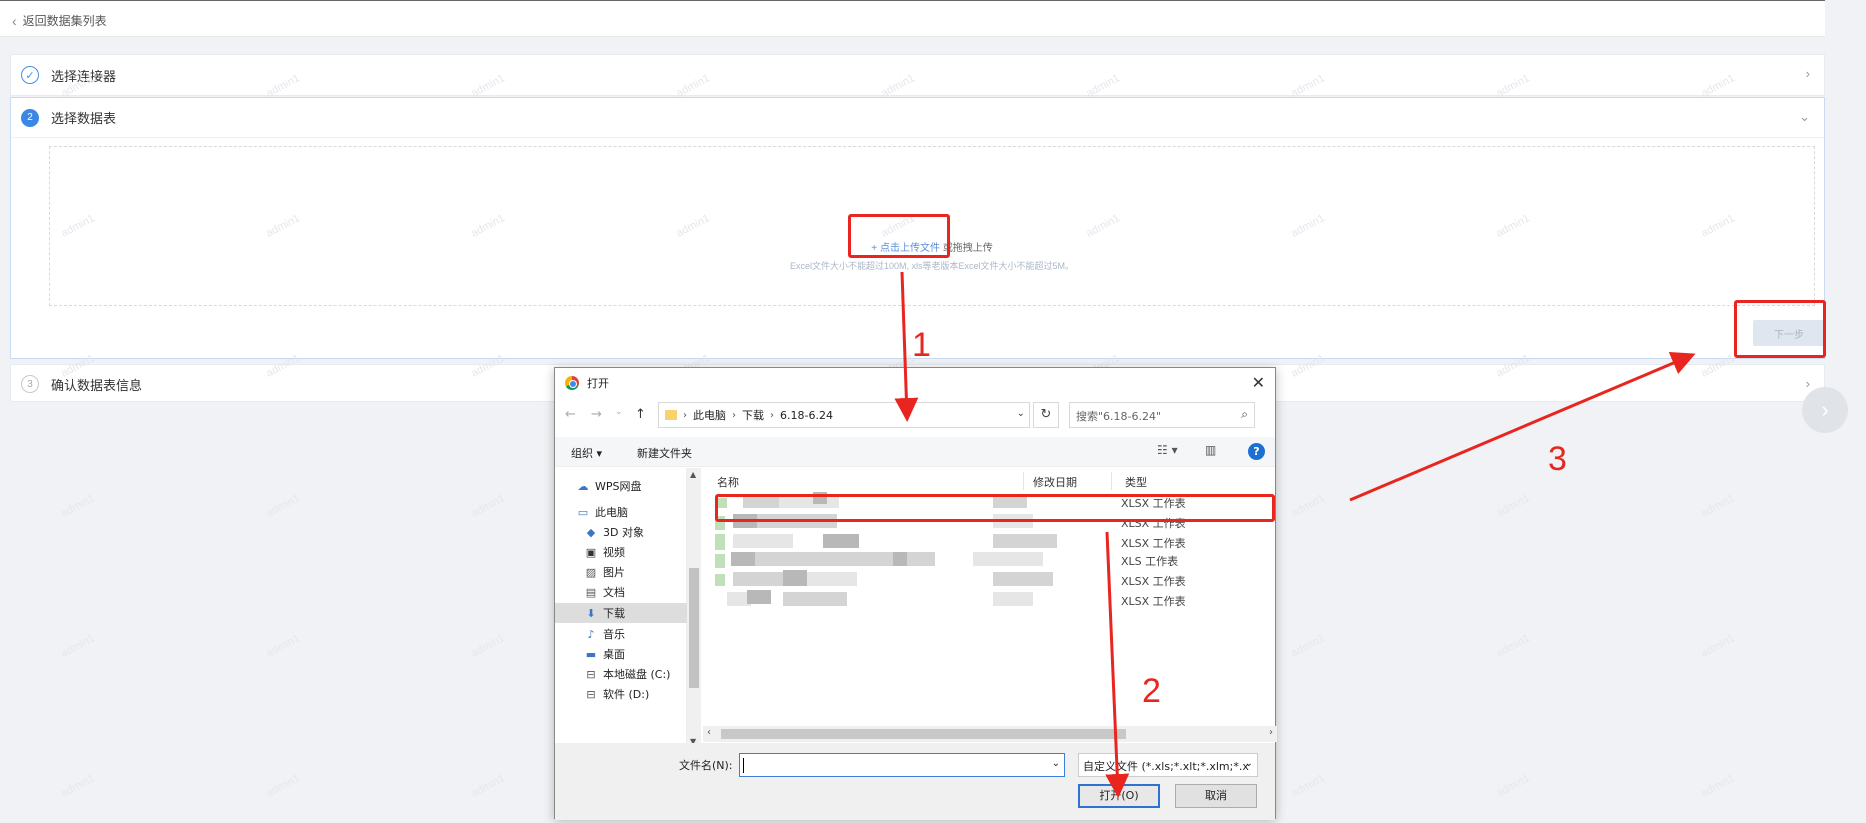 This screenshot has height=823, width=1866. I want to click on nav-scrollbar: ▲ ▼, so click(694, 608).